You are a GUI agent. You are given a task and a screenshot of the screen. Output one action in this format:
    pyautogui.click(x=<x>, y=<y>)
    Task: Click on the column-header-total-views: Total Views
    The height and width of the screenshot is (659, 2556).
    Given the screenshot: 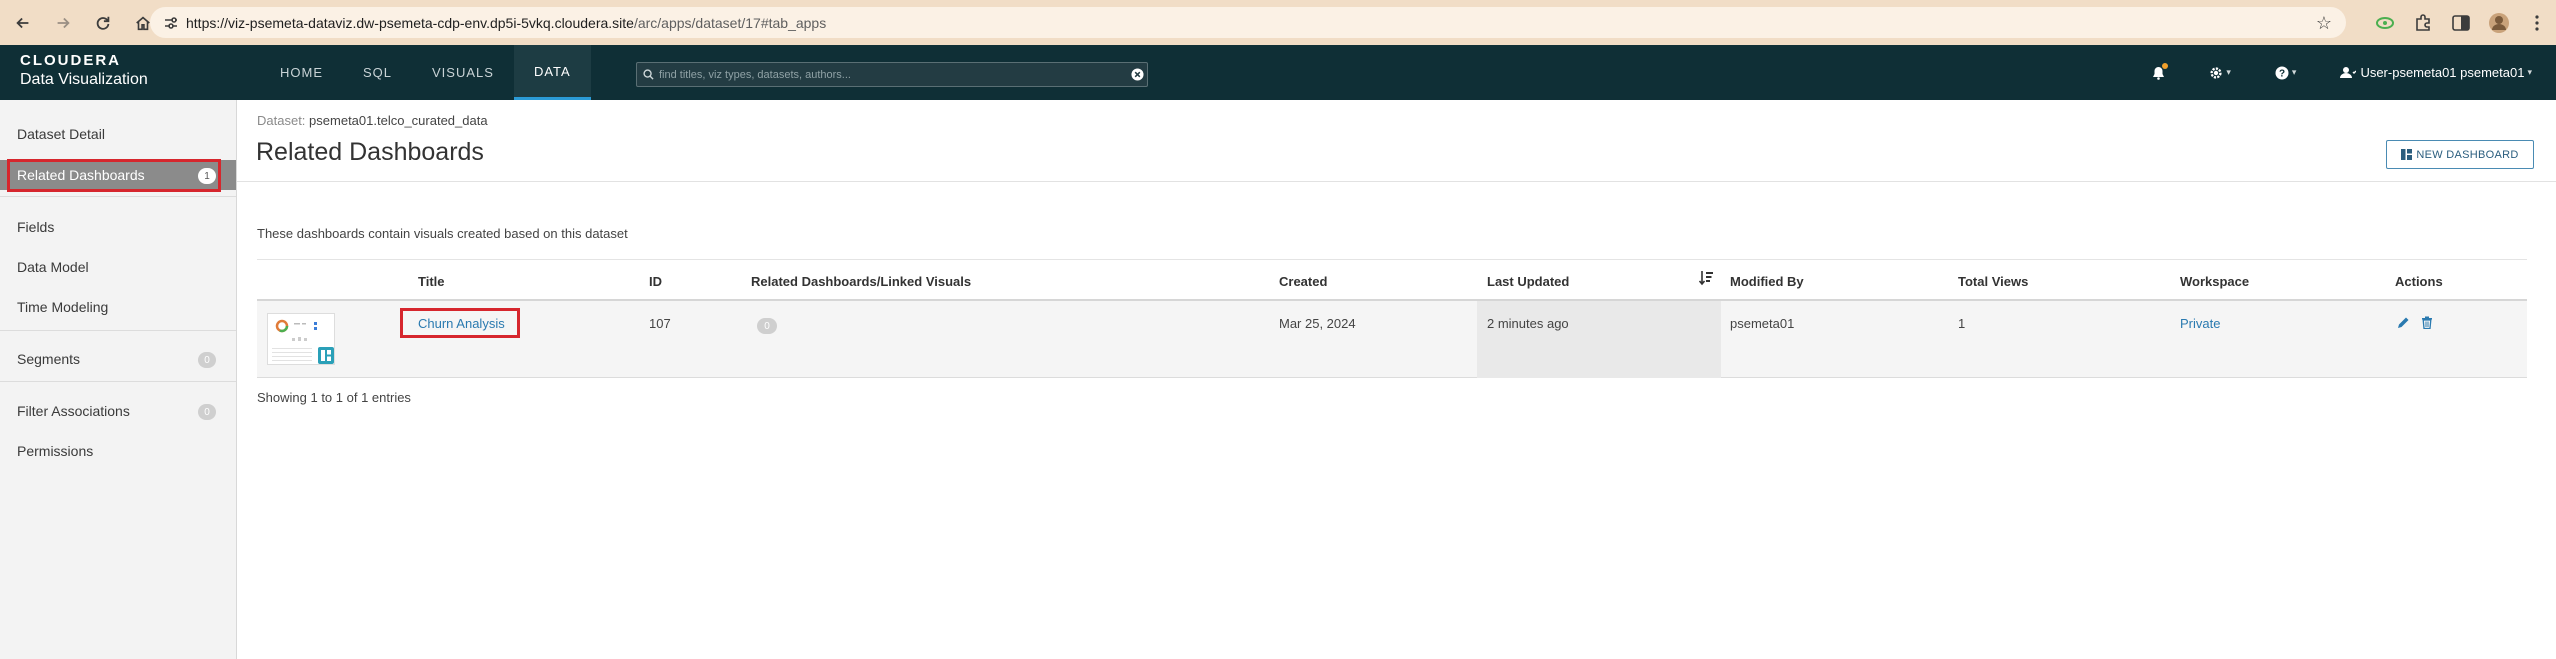 What is the action you would take?
    pyautogui.click(x=1993, y=281)
    